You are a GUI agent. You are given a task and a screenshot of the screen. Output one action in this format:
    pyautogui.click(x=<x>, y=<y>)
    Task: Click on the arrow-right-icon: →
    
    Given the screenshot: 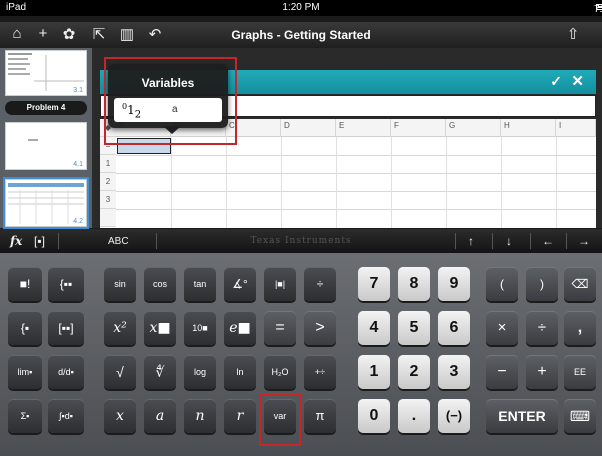 What is the action you would take?
    pyautogui.click(x=584, y=241)
    